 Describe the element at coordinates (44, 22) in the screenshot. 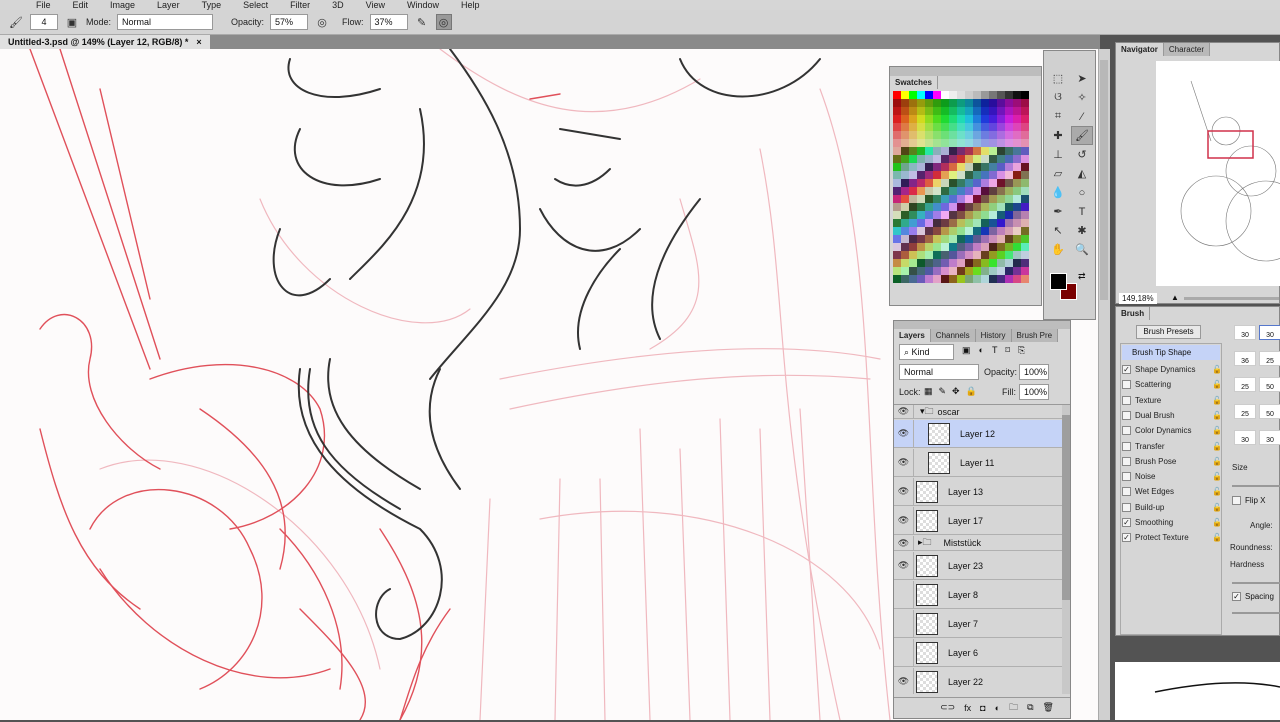

I see `brush-size-picker: 4` at that location.